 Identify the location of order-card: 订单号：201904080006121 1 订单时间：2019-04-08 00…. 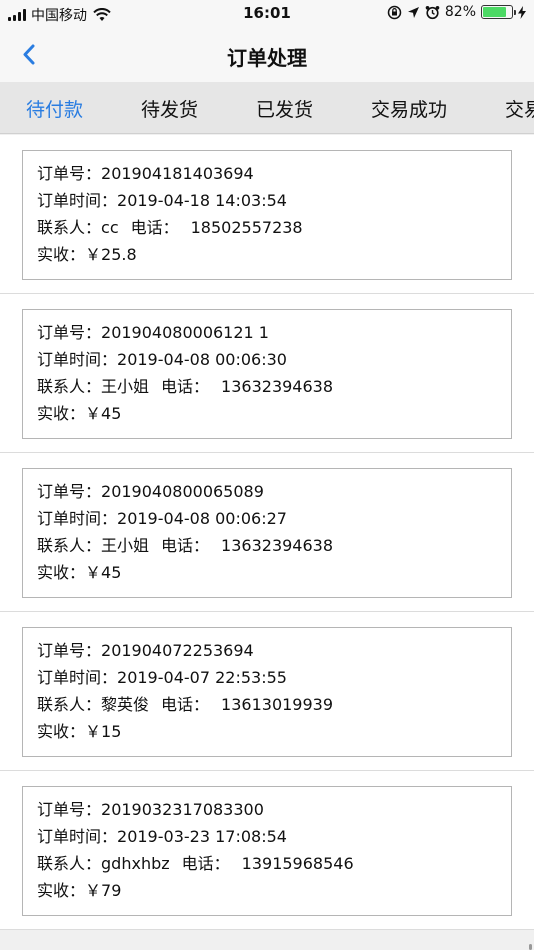
(267, 374).